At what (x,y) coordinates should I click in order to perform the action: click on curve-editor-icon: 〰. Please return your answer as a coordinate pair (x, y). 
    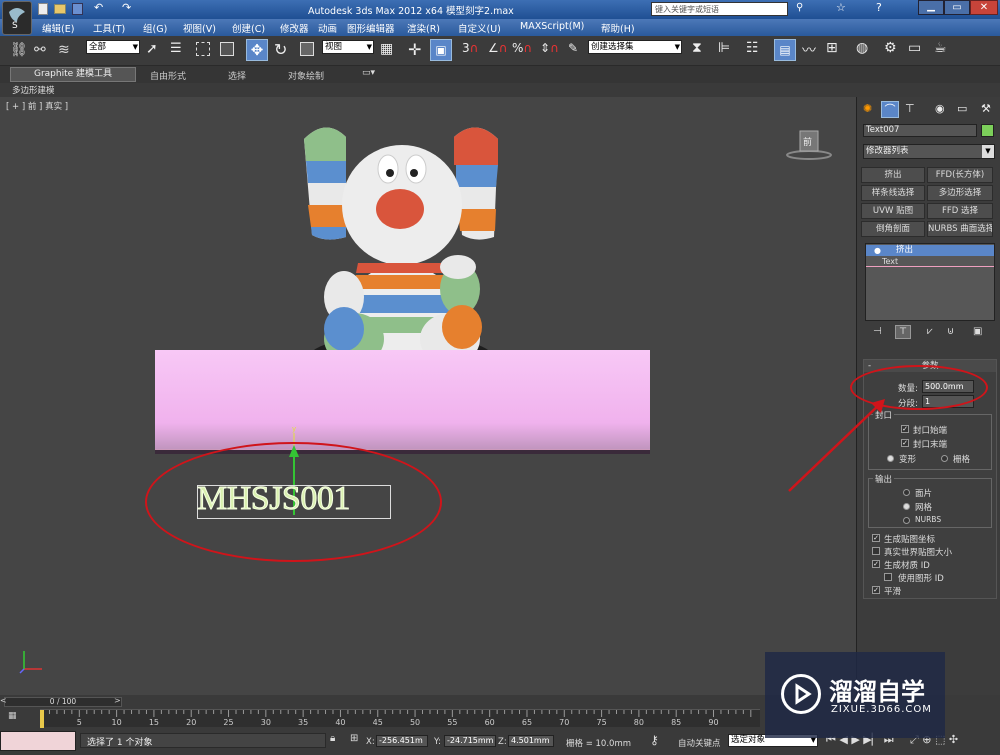
    Looking at the image, I should click on (809, 50).